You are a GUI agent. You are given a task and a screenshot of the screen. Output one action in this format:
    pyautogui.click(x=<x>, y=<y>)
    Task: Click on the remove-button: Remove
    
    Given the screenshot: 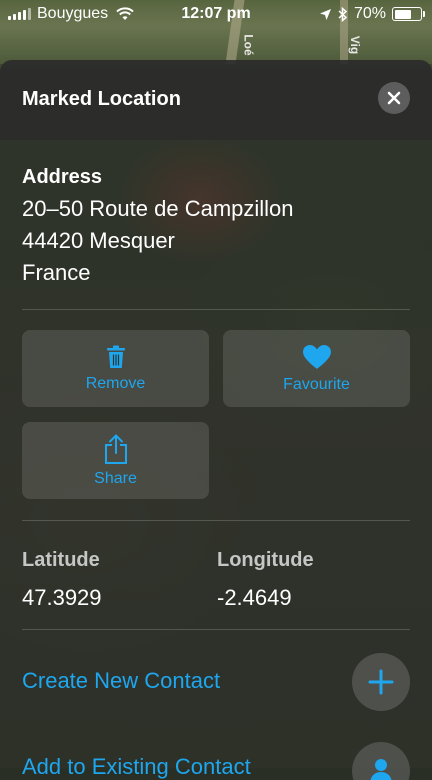 What is the action you would take?
    pyautogui.click(x=115, y=368)
    